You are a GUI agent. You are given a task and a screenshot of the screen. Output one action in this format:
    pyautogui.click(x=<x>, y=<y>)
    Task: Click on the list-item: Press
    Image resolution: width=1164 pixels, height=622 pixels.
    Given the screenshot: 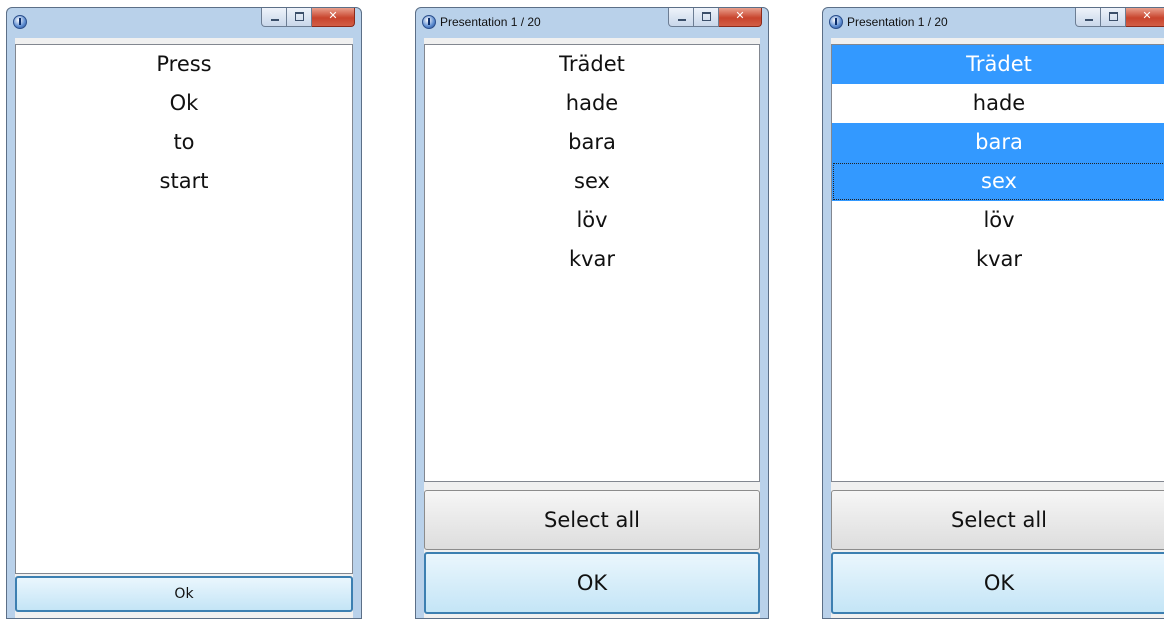 What is the action you would take?
    pyautogui.click(x=184, y=64)
    